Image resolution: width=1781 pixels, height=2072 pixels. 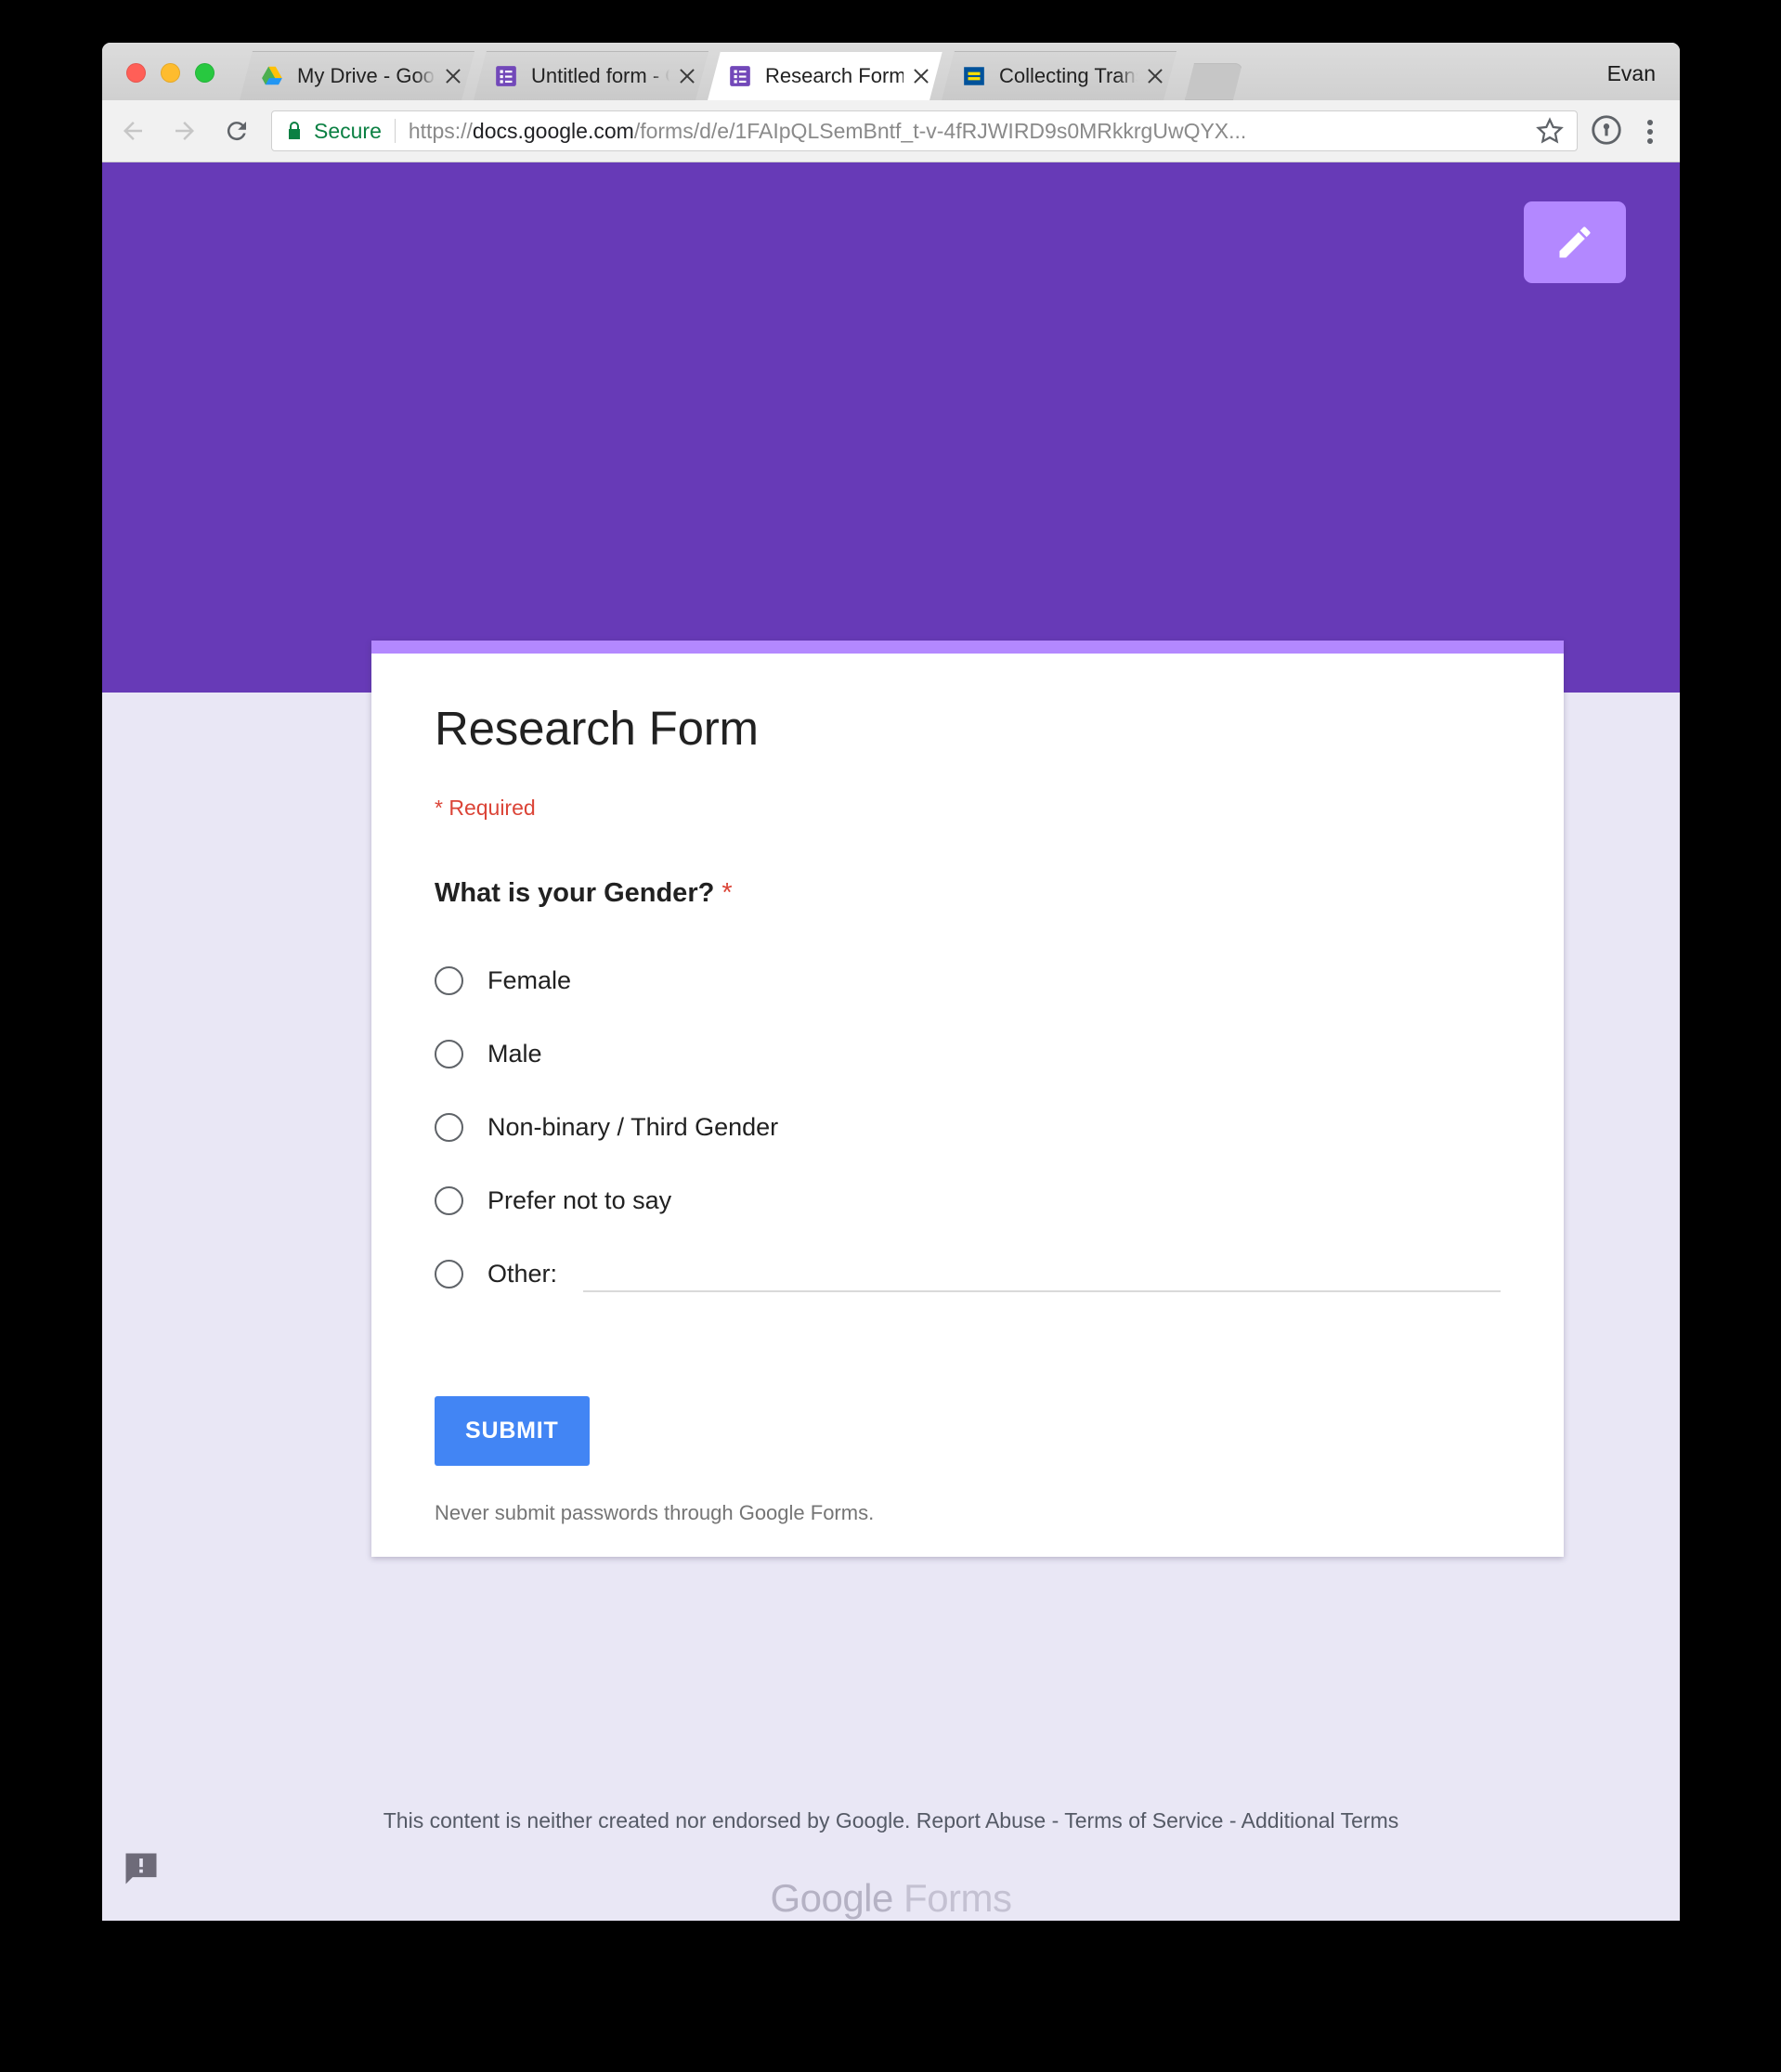 I want to click on url-scheme: https://, so click(x=440, y=131).